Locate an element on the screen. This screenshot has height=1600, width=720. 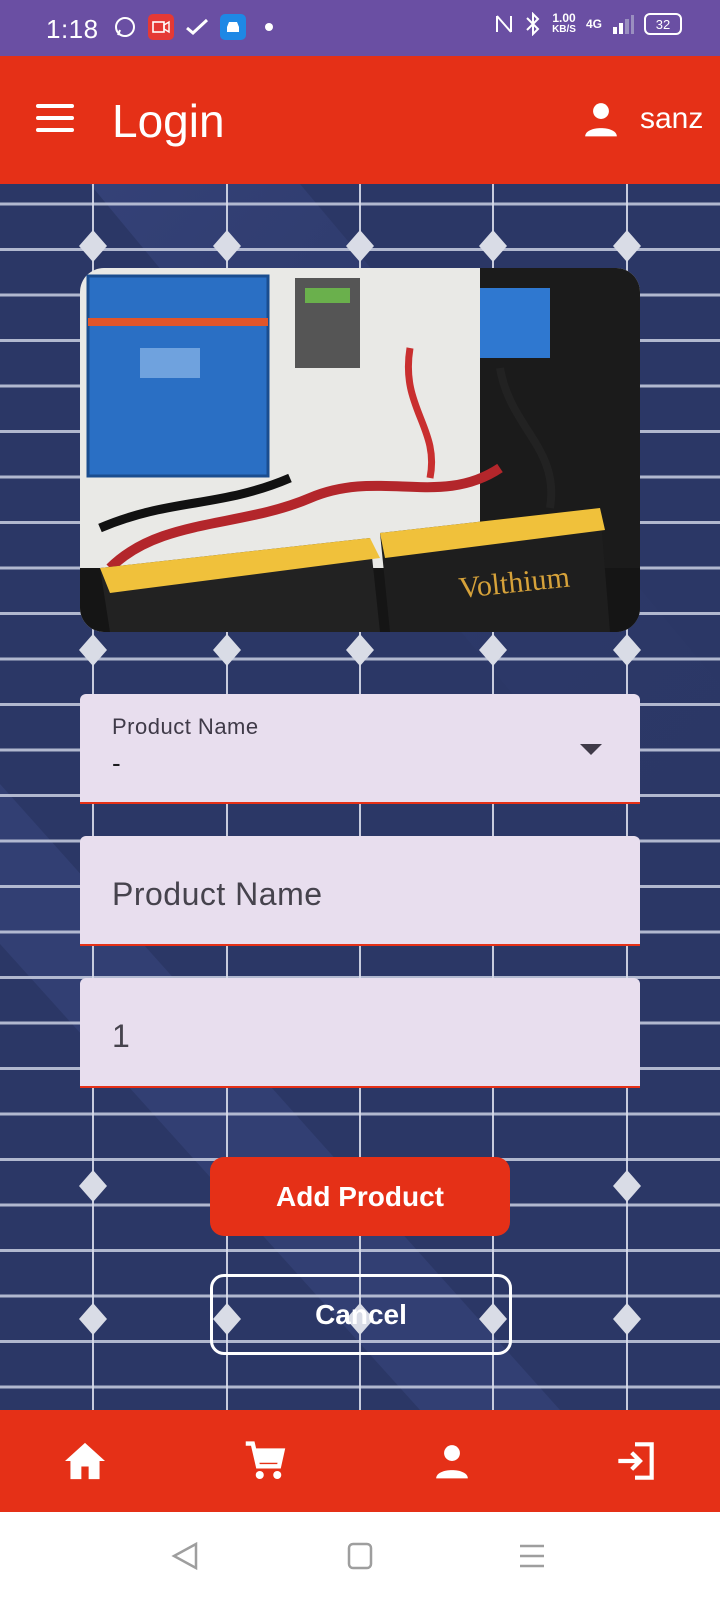
bluetooth-icon is located at coordinates (533, 24).